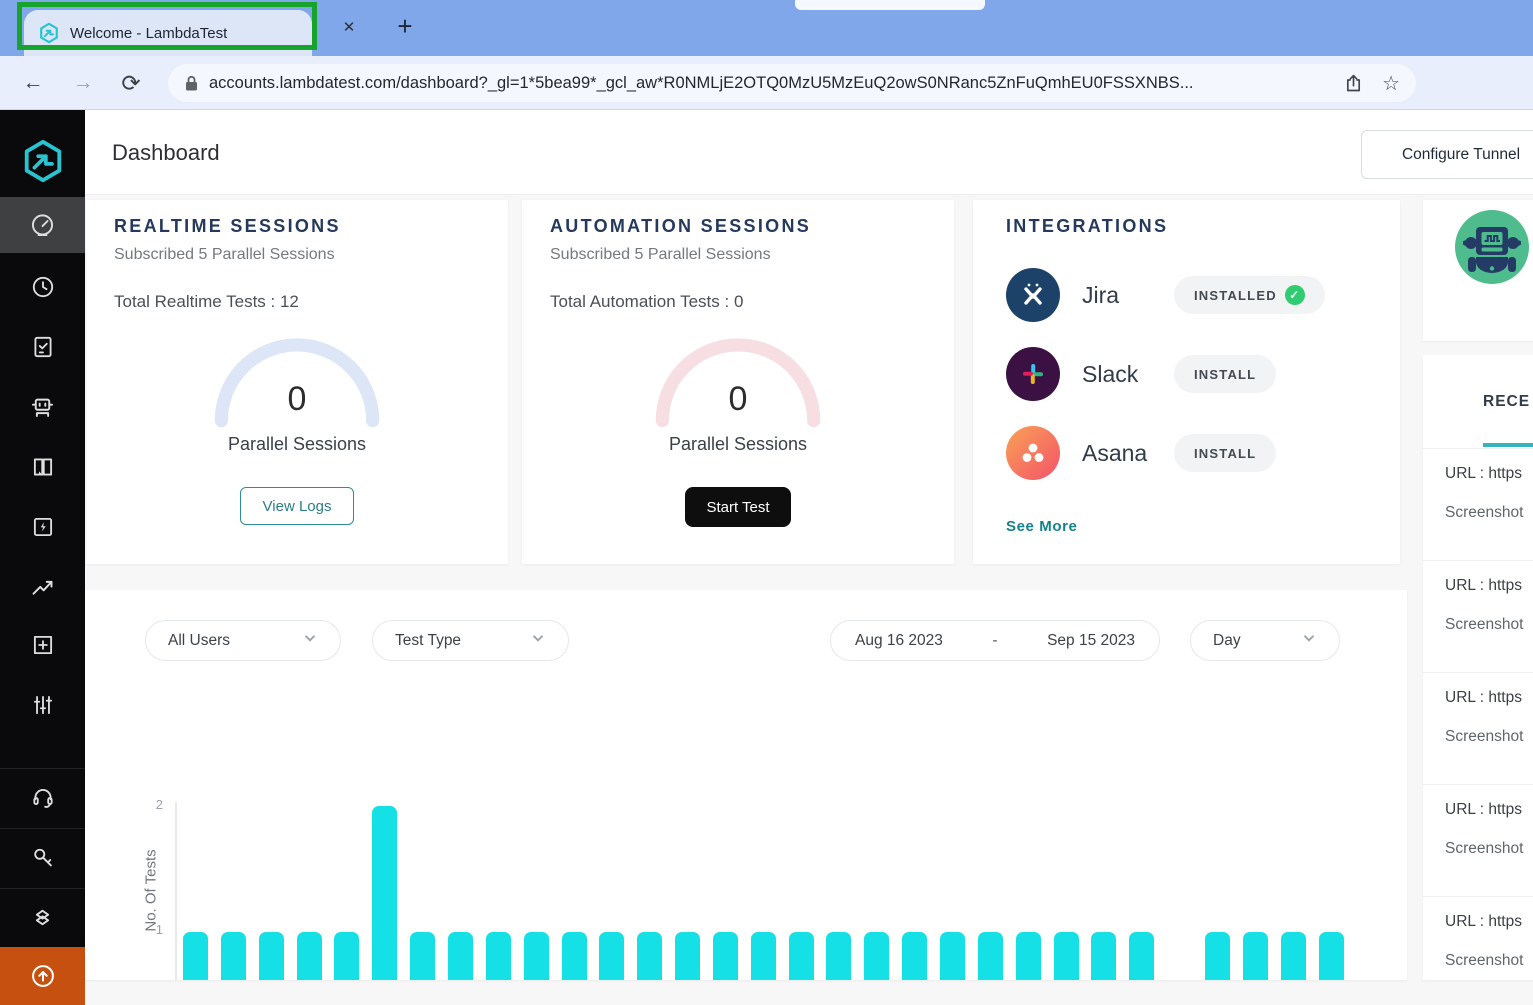 This screenshot has width=1533, height=1005. I want to click on sidebar-item-dashboard, so click(42, 225).